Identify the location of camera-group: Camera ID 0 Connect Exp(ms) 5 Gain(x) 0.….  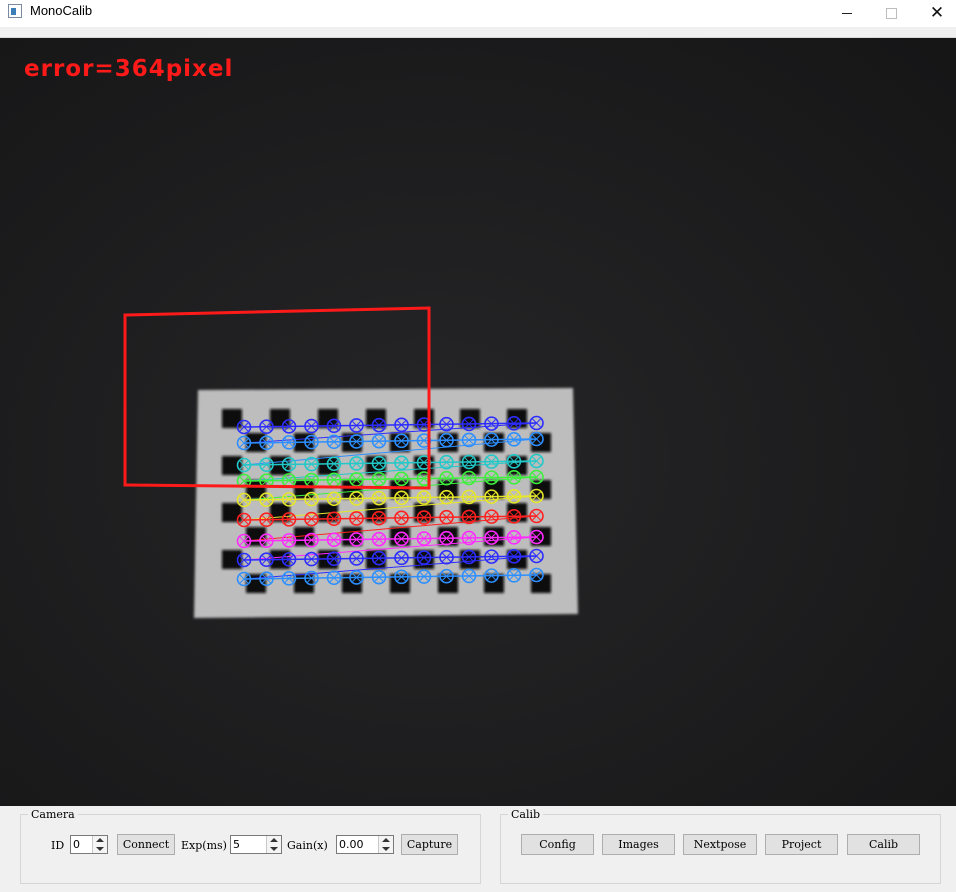
(250, 846).